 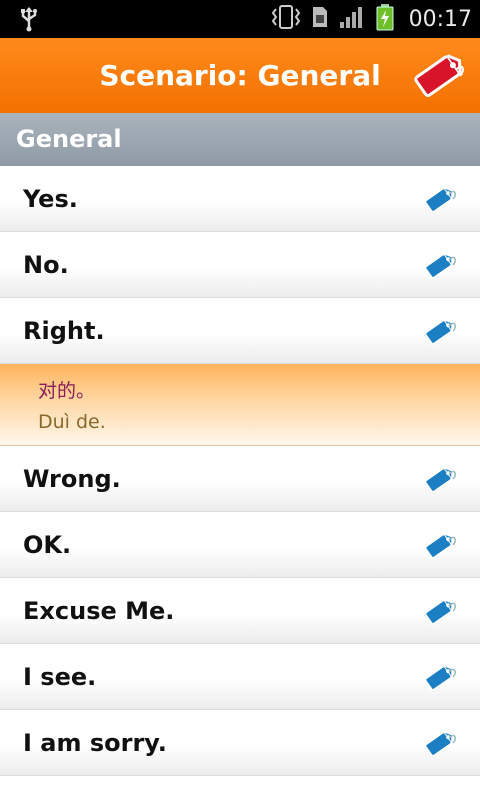 What do you see at coordinates (240, 19) in the screenshot?
I see `status-bar: 00:17` at bounding box center [240, 19].